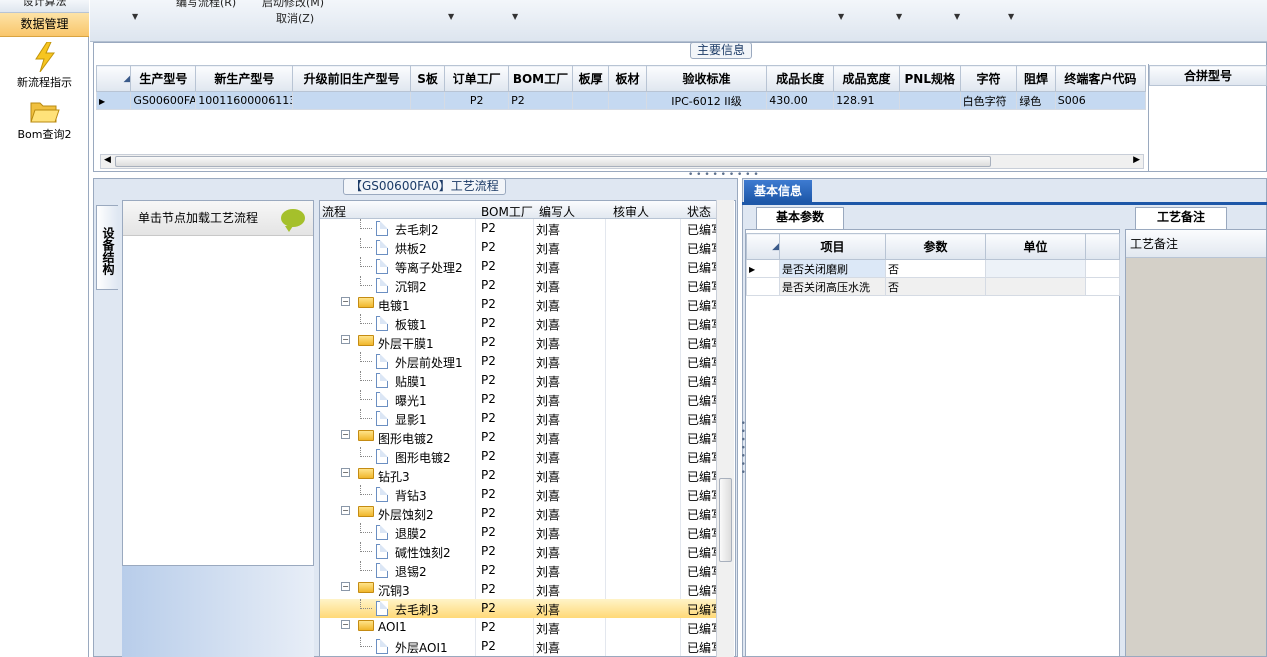  Describe the element at coordinates (778, 191) in the screenshot. I see `tab-basic-info: 基本信息` at that location.